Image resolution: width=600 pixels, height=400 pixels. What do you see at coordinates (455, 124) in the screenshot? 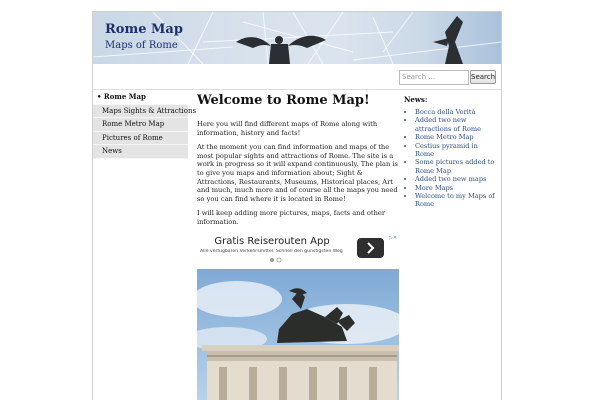
I see `news-link: Added two new attractions of Rome` at bounding box center [455, 124].